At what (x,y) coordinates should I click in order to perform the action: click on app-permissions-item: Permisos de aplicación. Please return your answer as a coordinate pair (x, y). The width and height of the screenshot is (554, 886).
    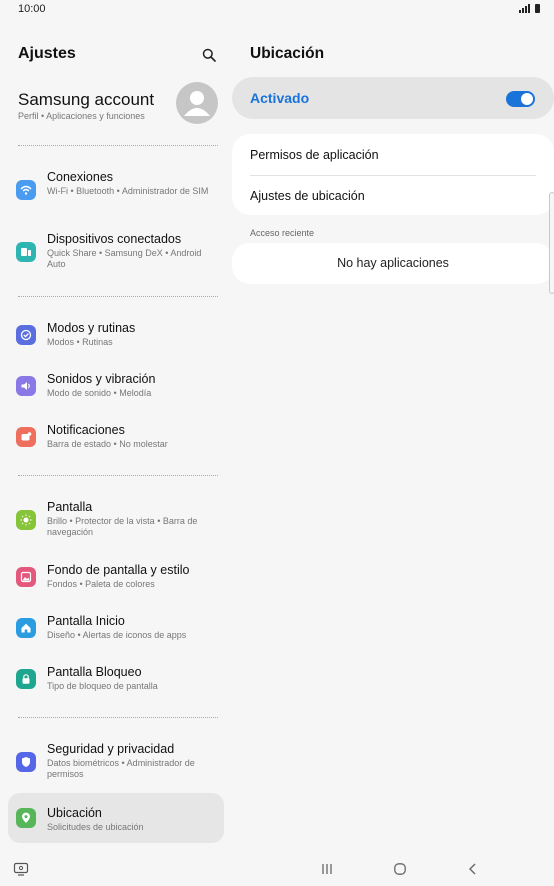
    Looking at the image, I should click on (314, 155).